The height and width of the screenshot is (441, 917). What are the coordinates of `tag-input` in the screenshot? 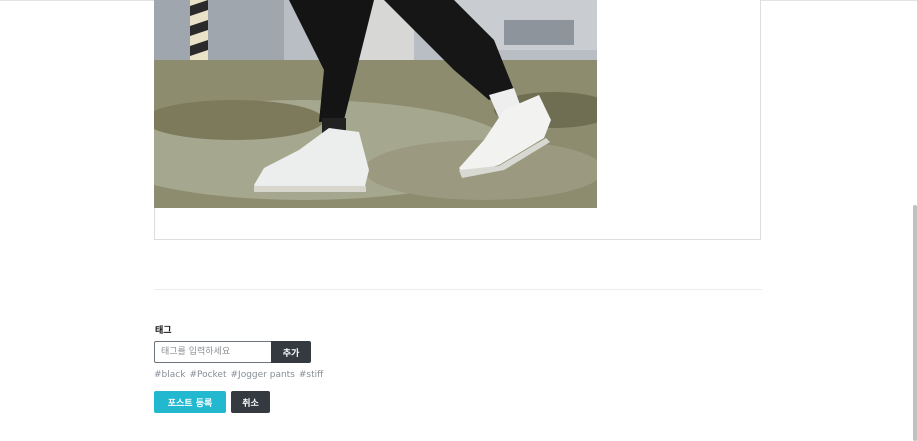 It's located at (213, 352).